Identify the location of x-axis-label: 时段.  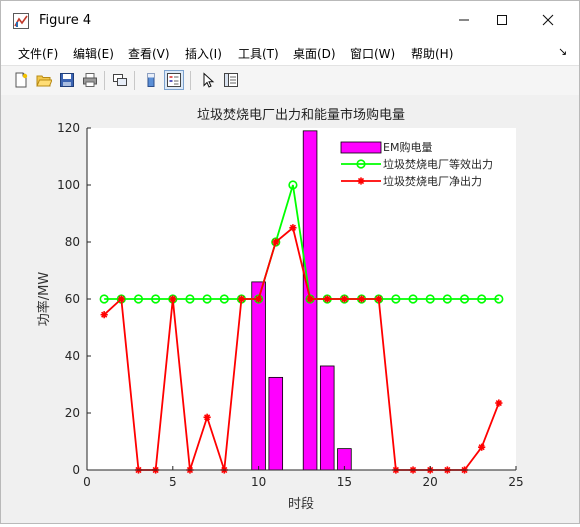
(301, 504).